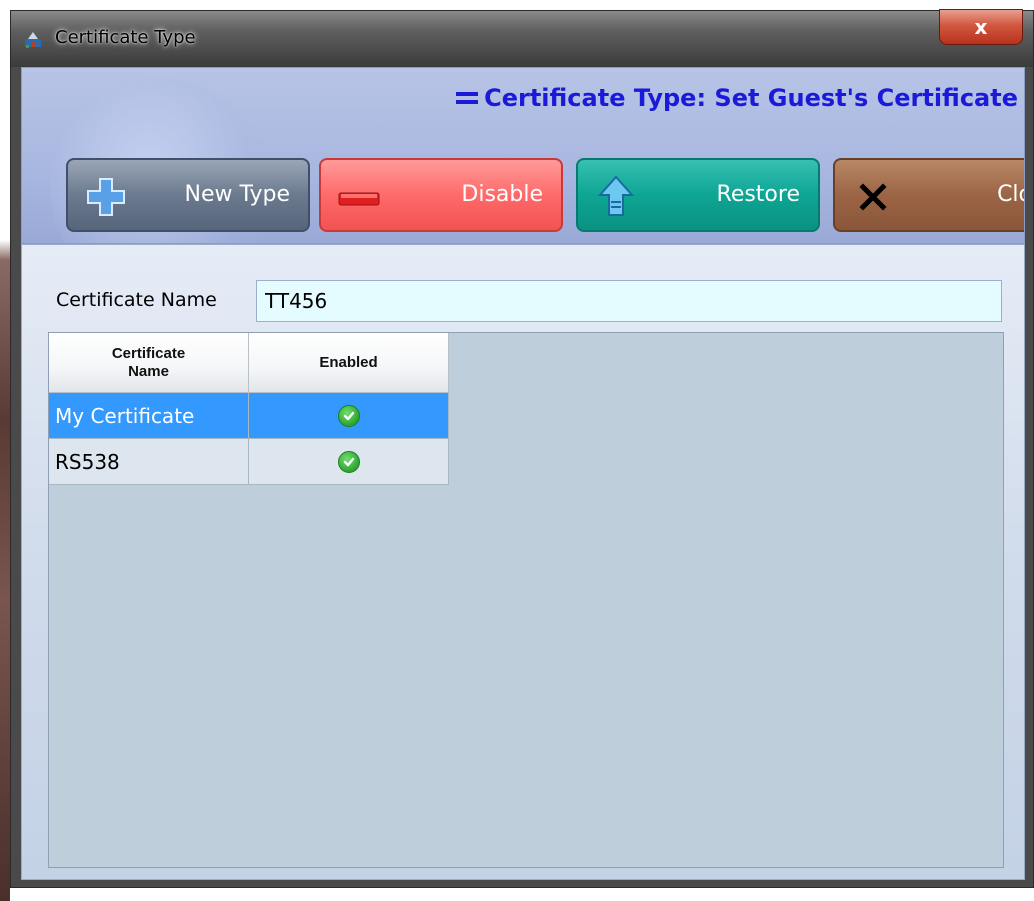 This screenshot has width=1034, height=901. I want to click on equal-bars-icon, so click(467, 98).